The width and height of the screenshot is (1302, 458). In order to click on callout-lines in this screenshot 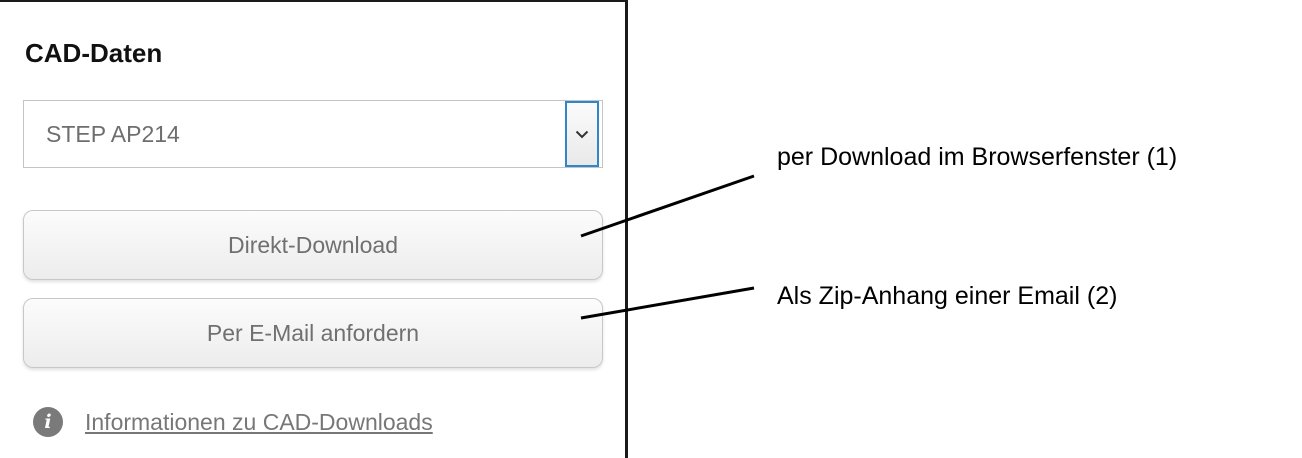, I will do `click(667, 247)`.